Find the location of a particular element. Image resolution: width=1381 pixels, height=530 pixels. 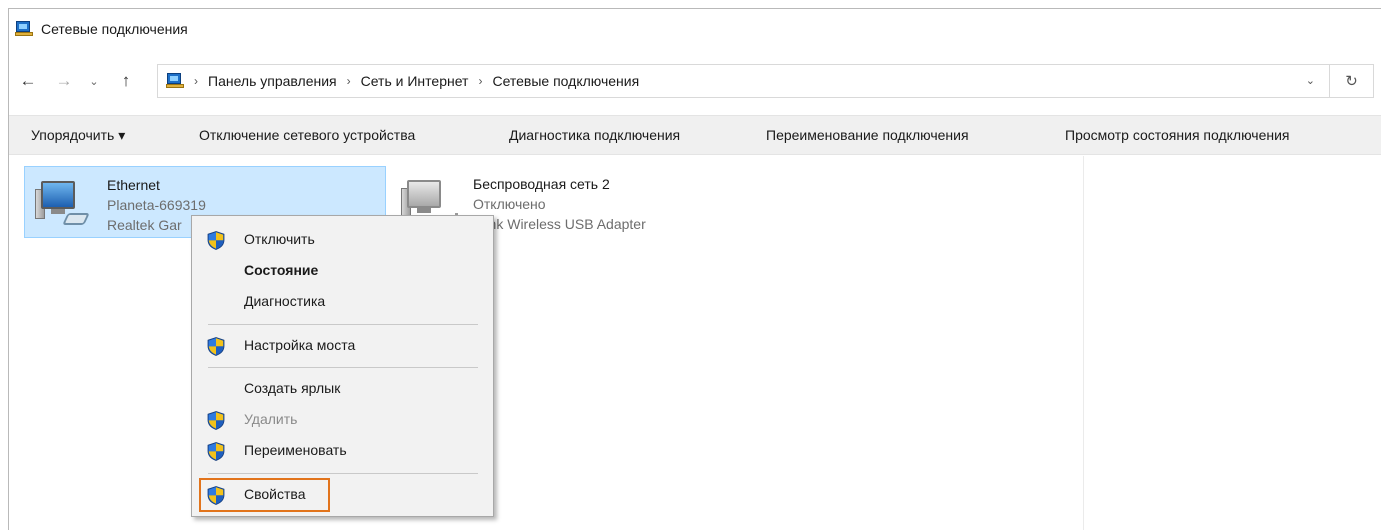

breadcrumb-network-internet: Сеть и Интернет is located at coordinates (415, 81).